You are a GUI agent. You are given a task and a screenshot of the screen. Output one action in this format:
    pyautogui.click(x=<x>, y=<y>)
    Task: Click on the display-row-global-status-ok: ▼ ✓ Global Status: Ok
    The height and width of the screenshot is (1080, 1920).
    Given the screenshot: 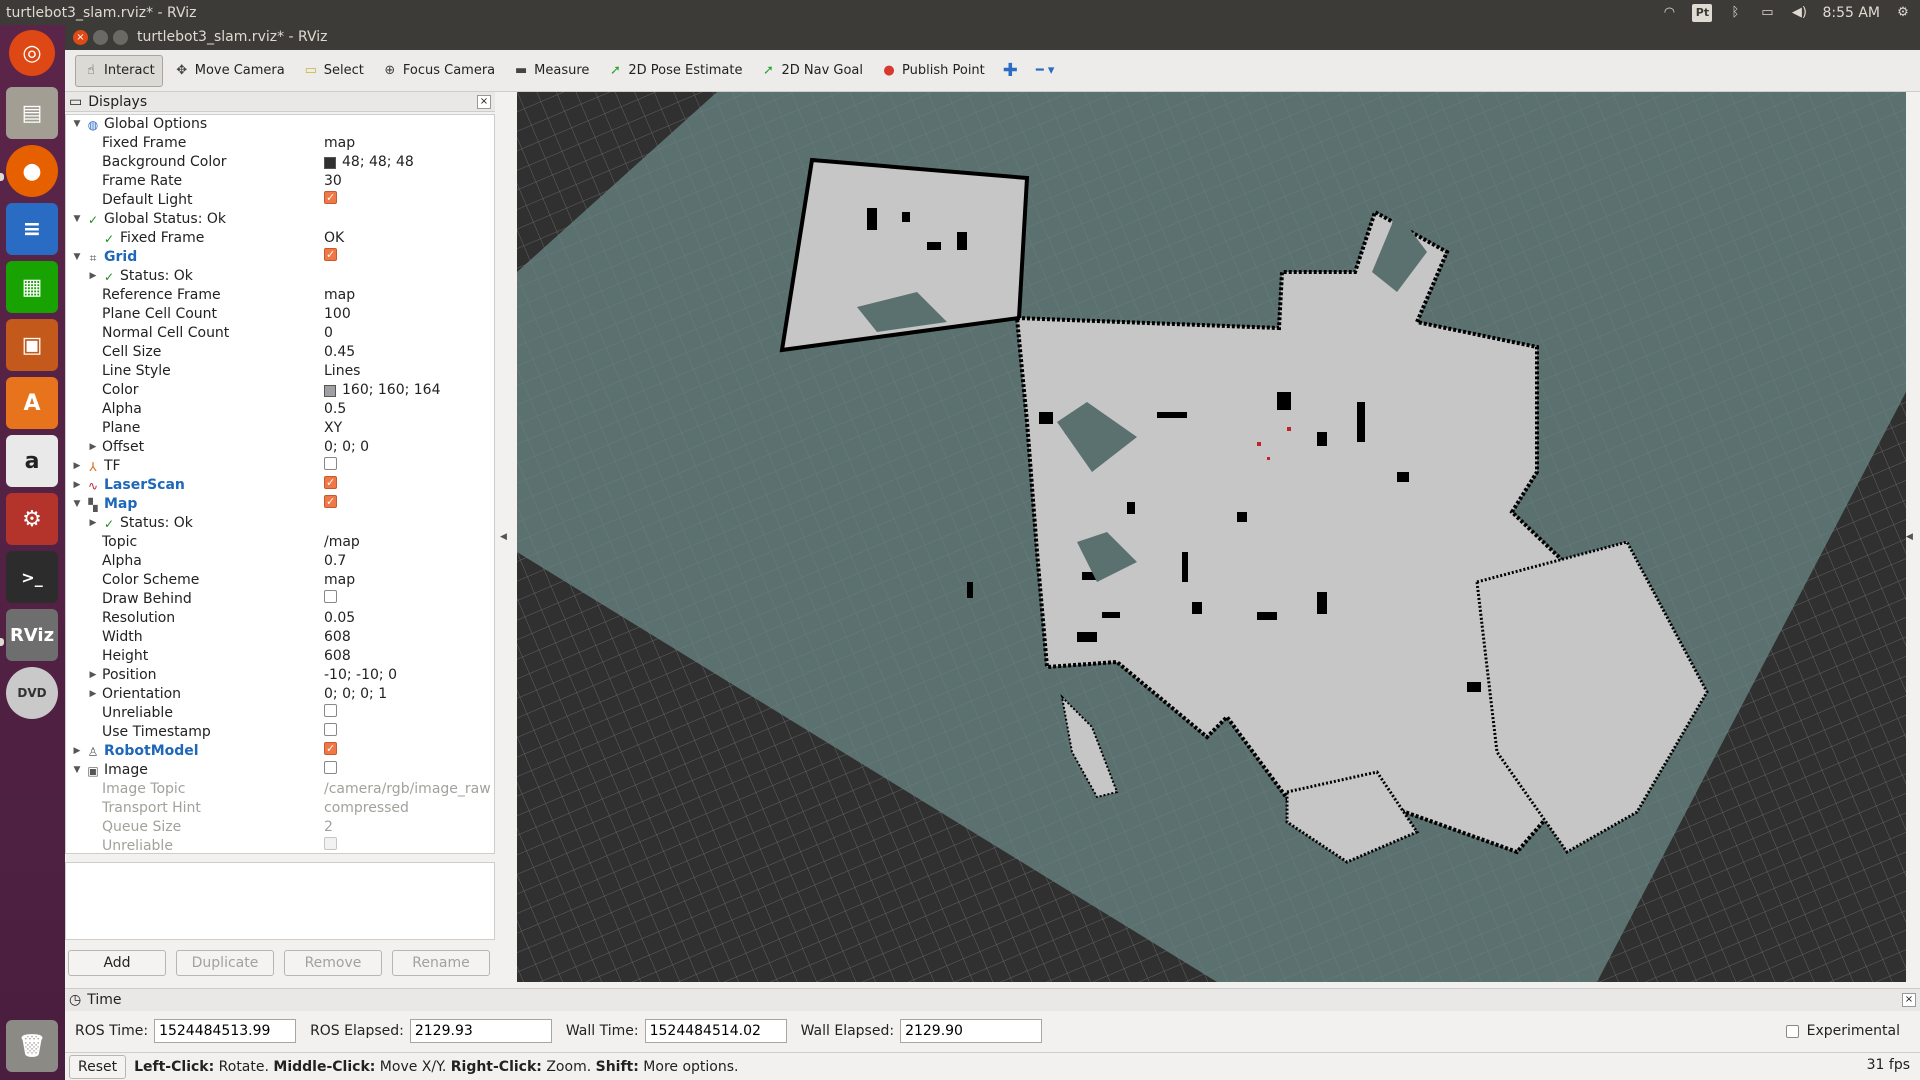 What is the action you would take?
    pyautogui.click(x=280, y=219)
    